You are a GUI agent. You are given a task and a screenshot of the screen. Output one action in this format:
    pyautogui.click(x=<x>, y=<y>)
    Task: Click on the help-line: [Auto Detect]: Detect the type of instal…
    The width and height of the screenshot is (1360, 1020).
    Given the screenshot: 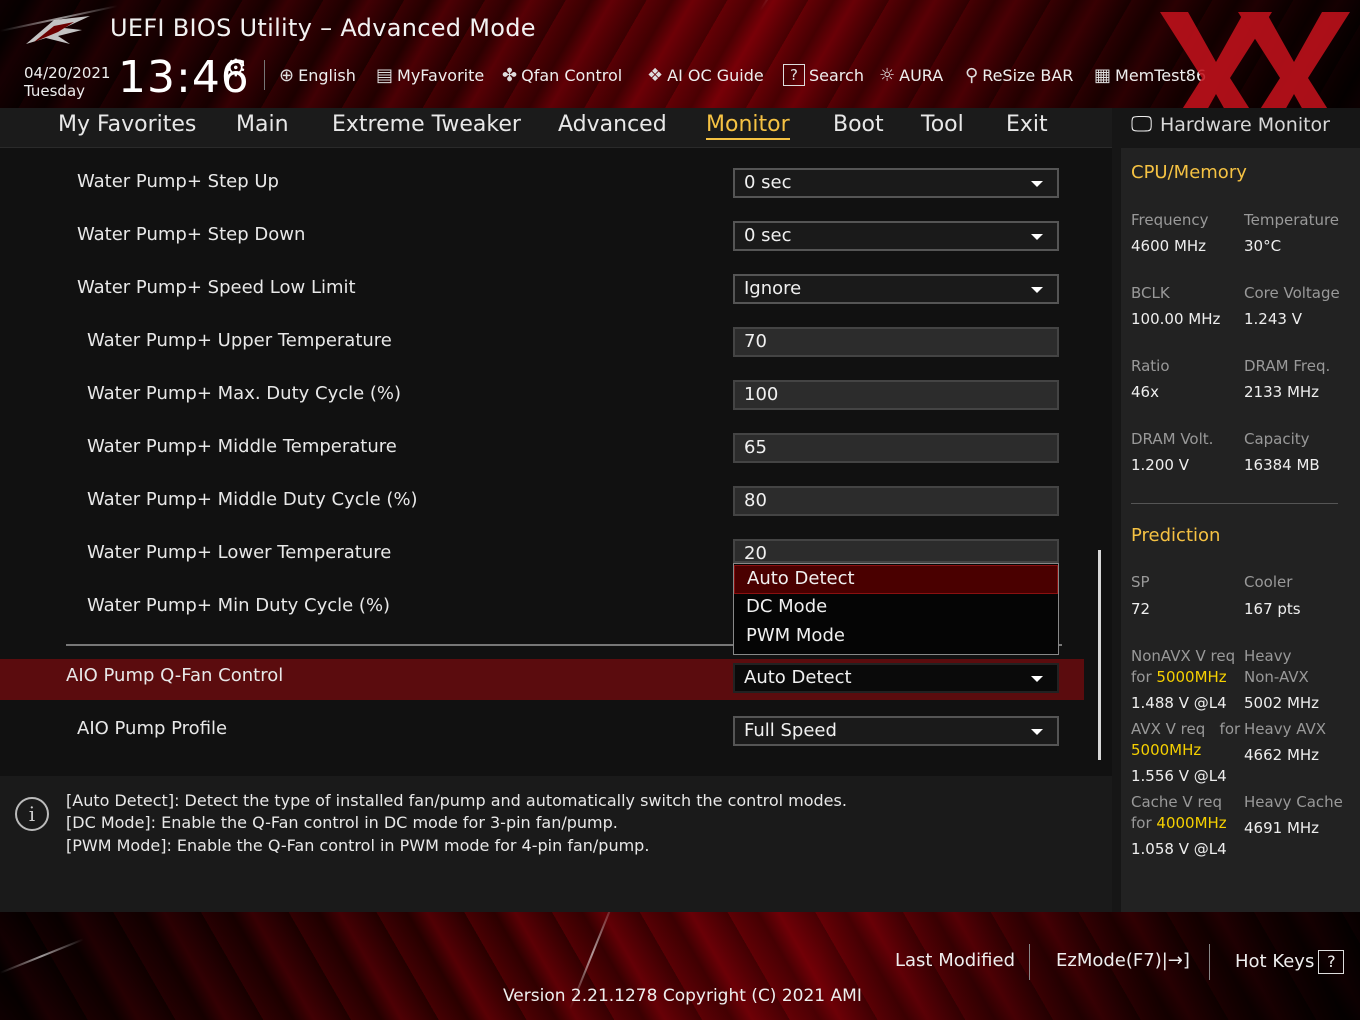 What is the action you would take?
    pyautogui.click(x=456, y=800)
    